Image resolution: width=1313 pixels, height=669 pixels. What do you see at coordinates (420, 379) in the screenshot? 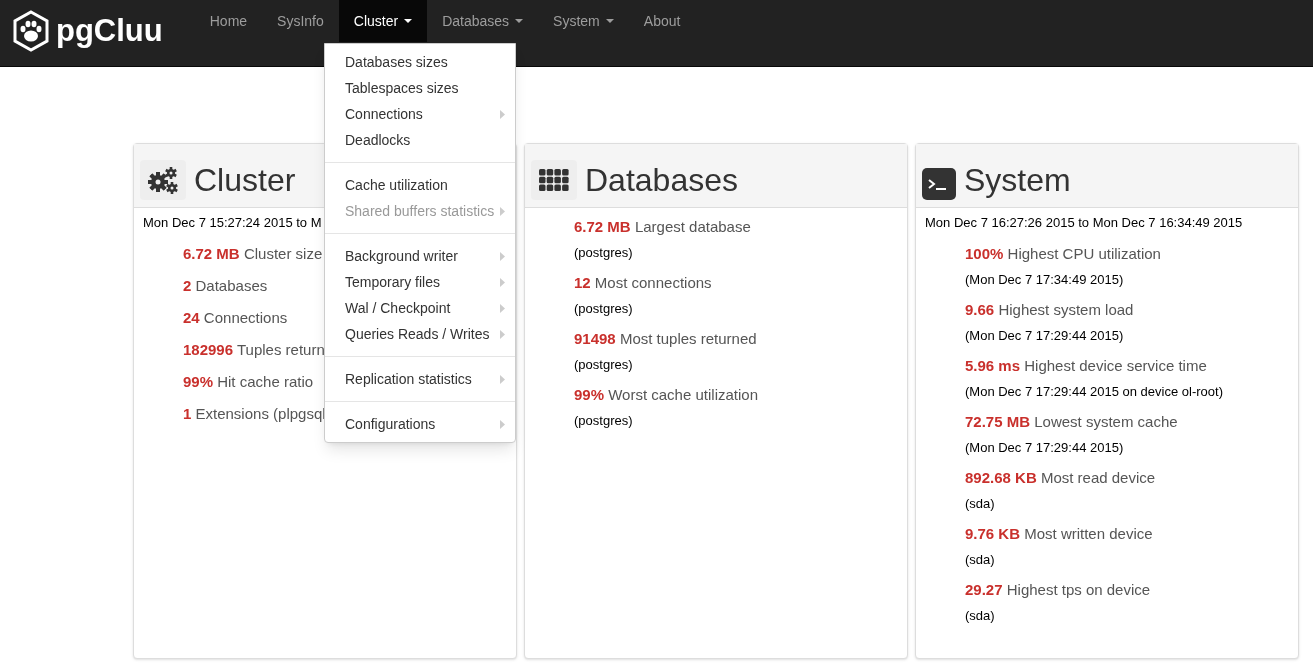
I see `menu-item: Replication statistics` at bounding box center [420, 379].